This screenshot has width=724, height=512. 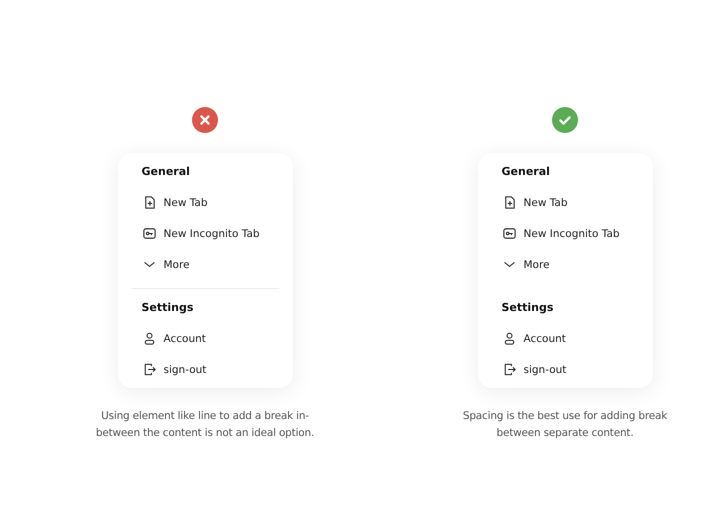 What do you see at coordinates (205, 425) in the screenshot?
I see `caption: Using element like line to add a break in- between the content is not an ideal option.` at bounding box center [205, 425].